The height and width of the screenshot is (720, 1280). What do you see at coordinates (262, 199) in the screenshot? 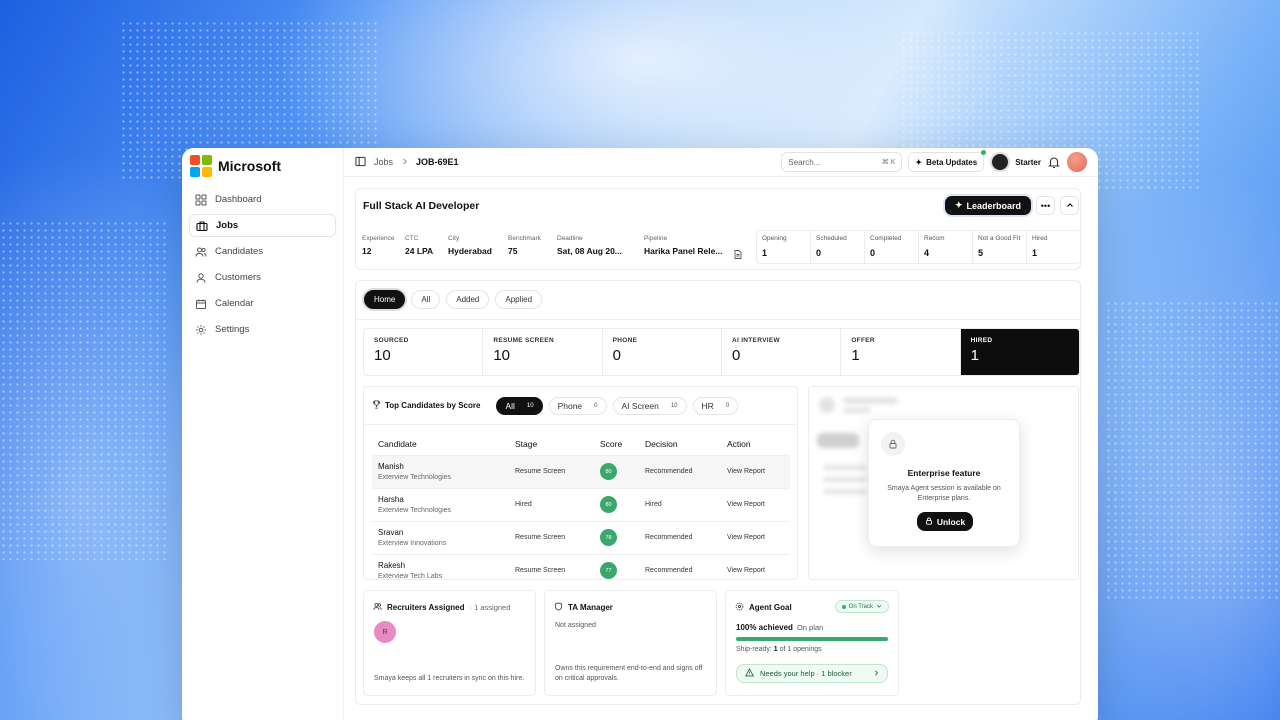
I see `sidebar-item-dashboard: Dashboard` at bounding box center [262, 199].